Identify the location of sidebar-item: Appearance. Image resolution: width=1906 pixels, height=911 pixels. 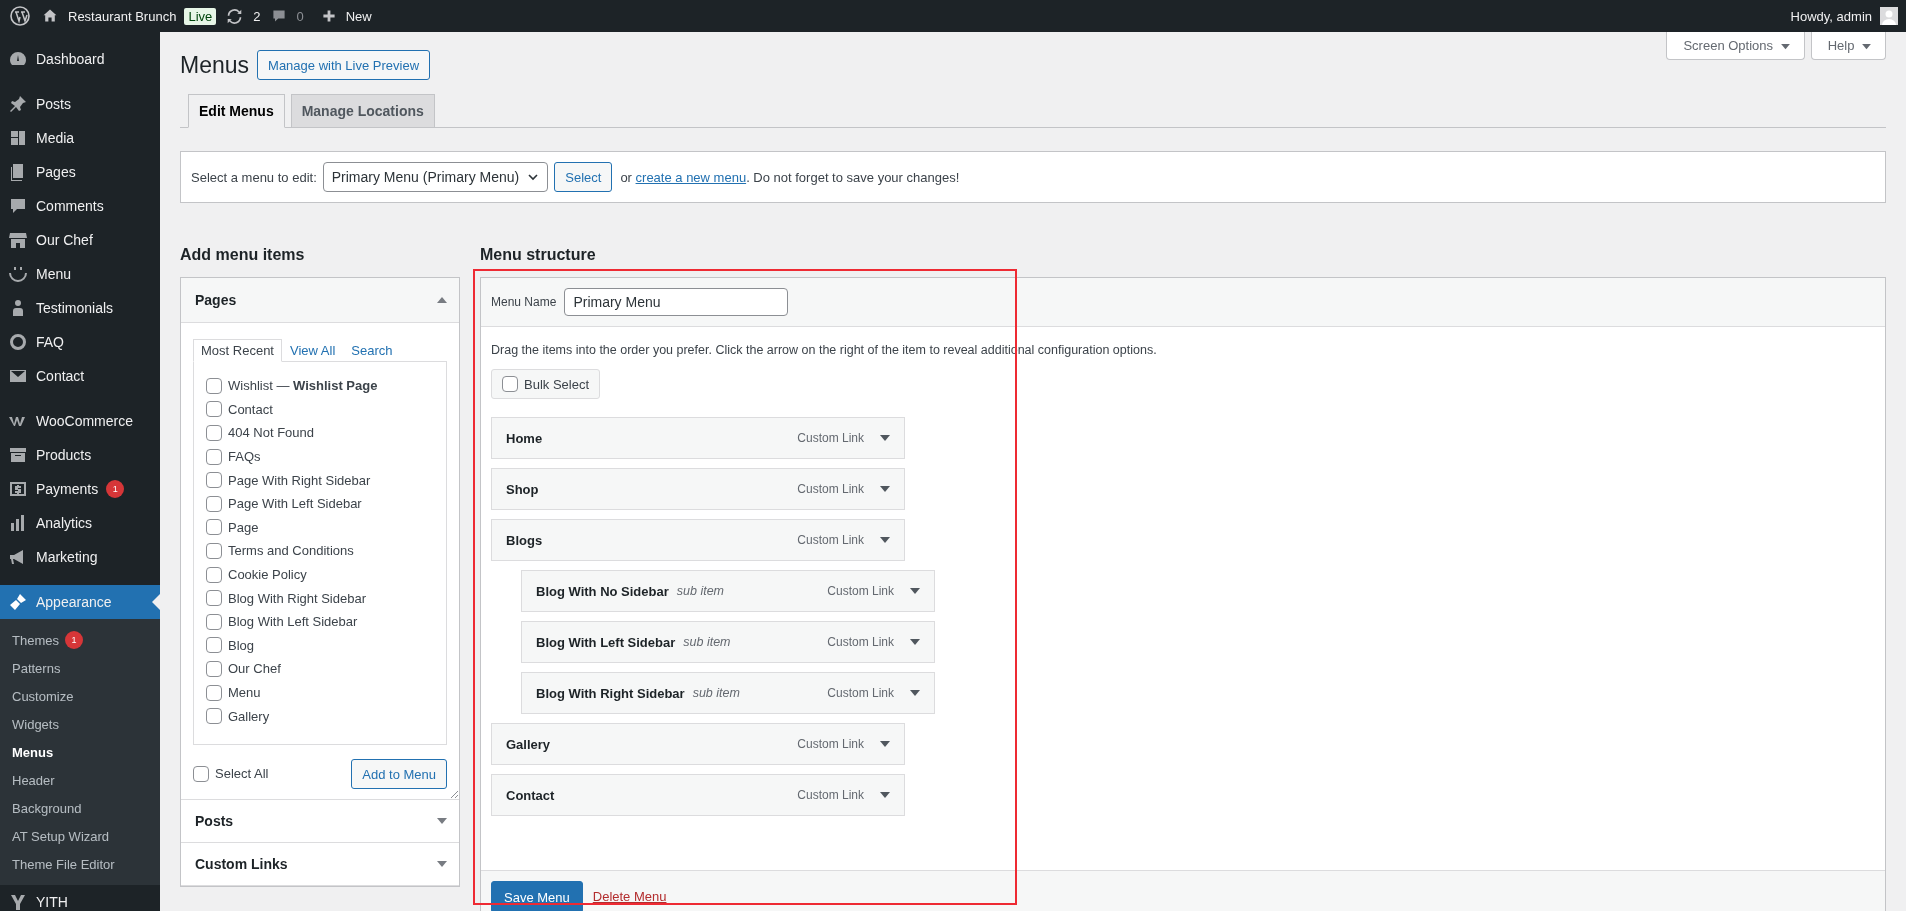
(80, 602).